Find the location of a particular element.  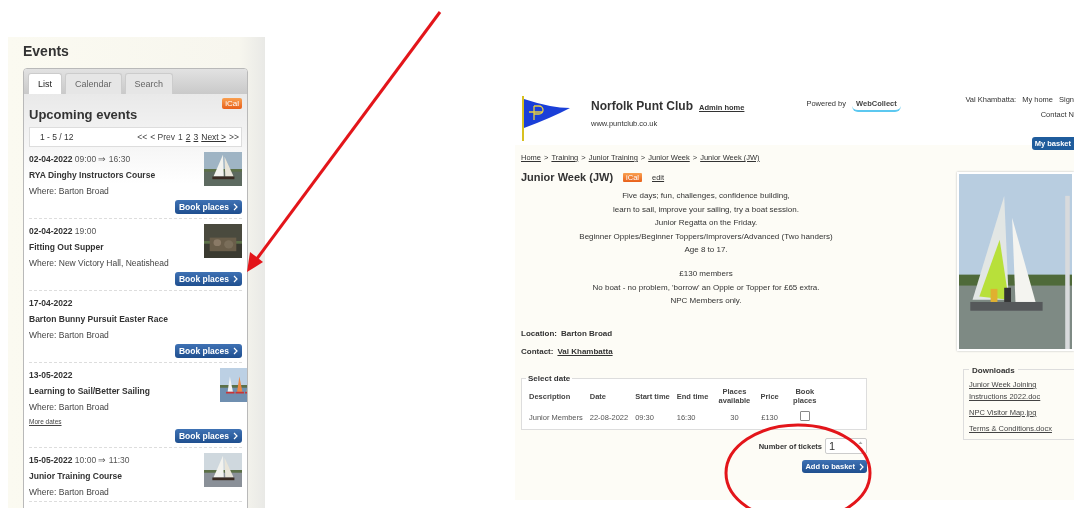

description-line: NPC Members only. is located at coordinates (706, 300).